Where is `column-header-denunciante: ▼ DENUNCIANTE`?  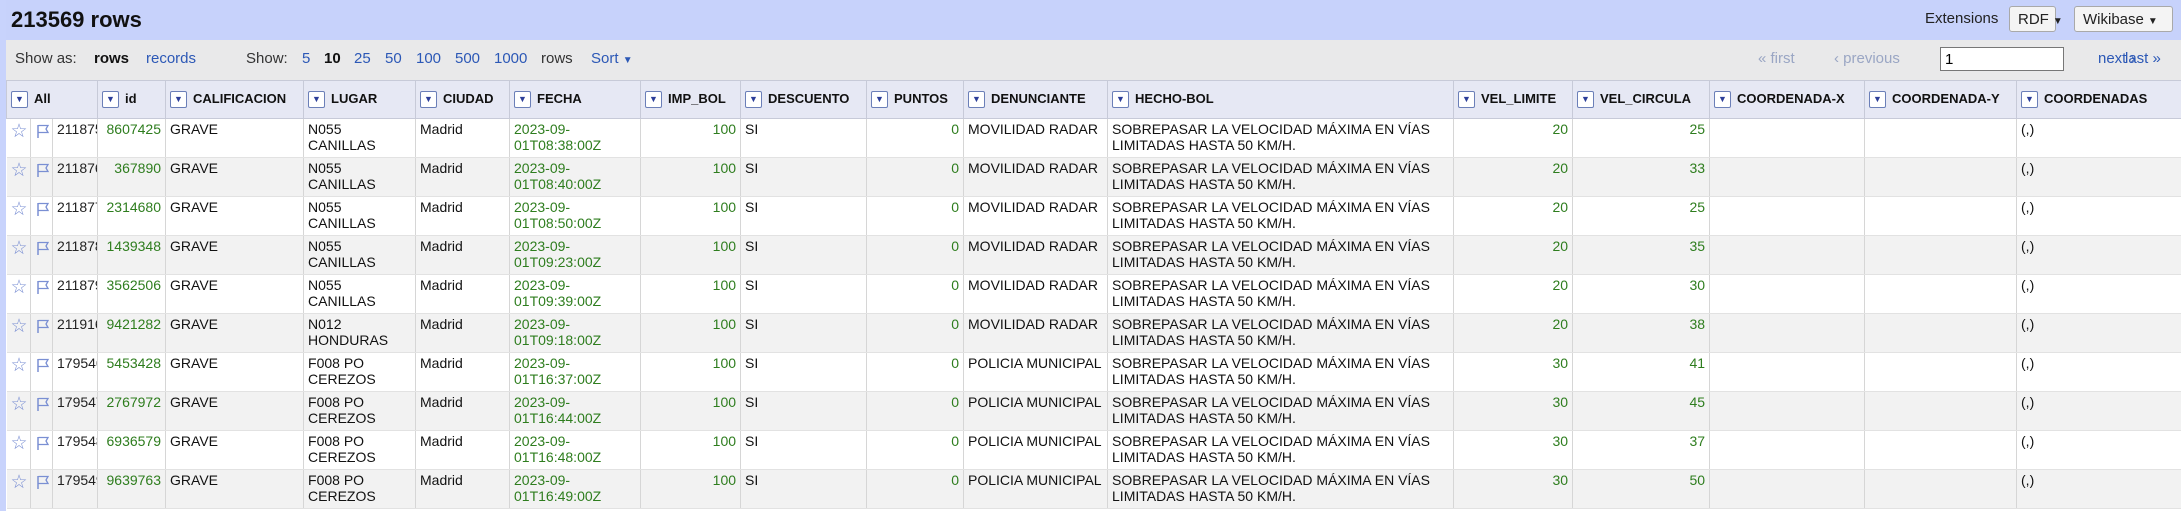 column-header-denunciante: ▼ DENUNCIANTE is located at coordinates (1036, 99).